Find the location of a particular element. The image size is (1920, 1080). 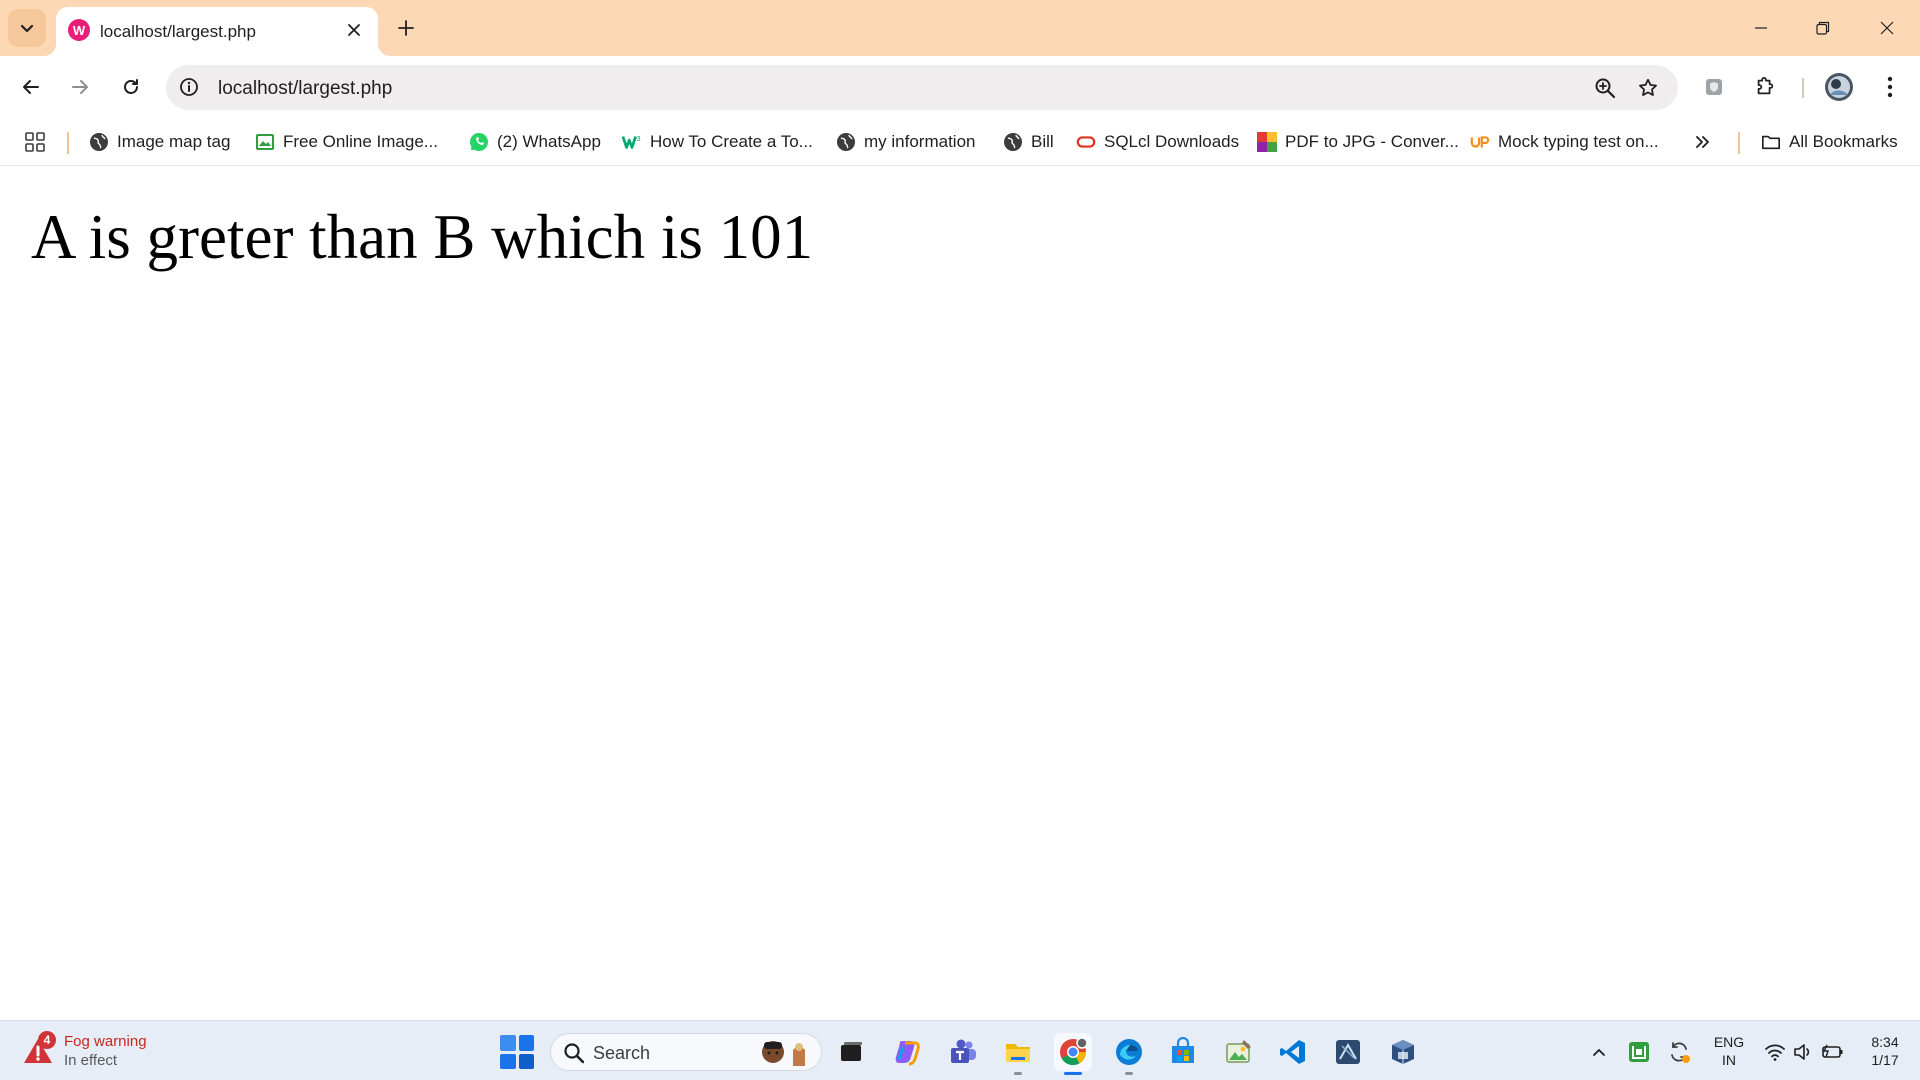

browser-menu-button is located at coordinates (1890, 87).